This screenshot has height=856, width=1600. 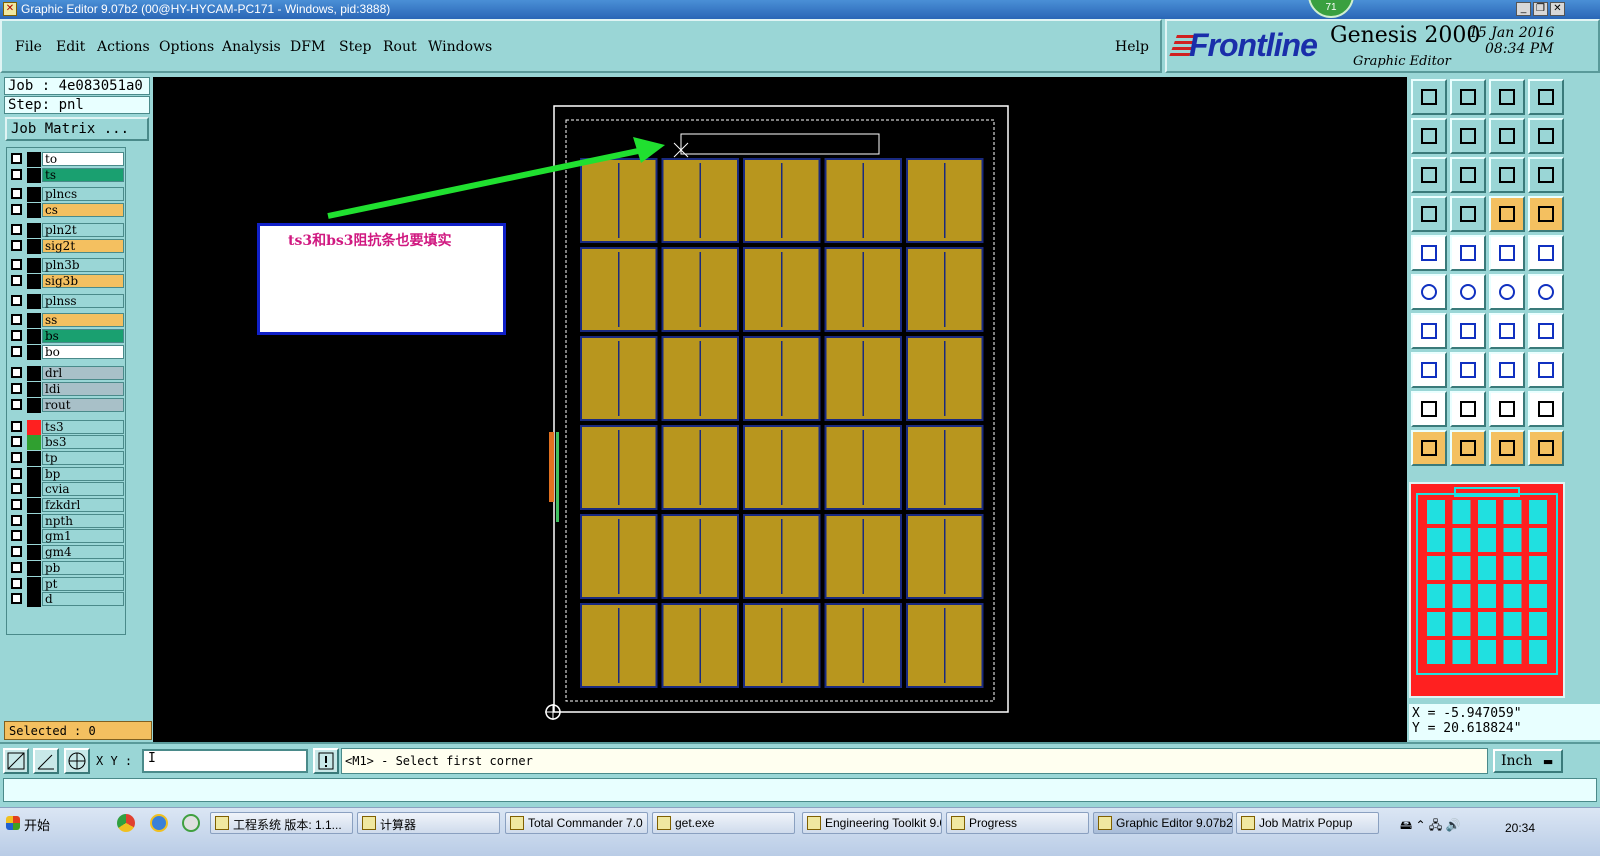 What do you see at coordinates (16, 761) in the screenshot?
I see `snap-mode-button` at bounding box center [16, 761].